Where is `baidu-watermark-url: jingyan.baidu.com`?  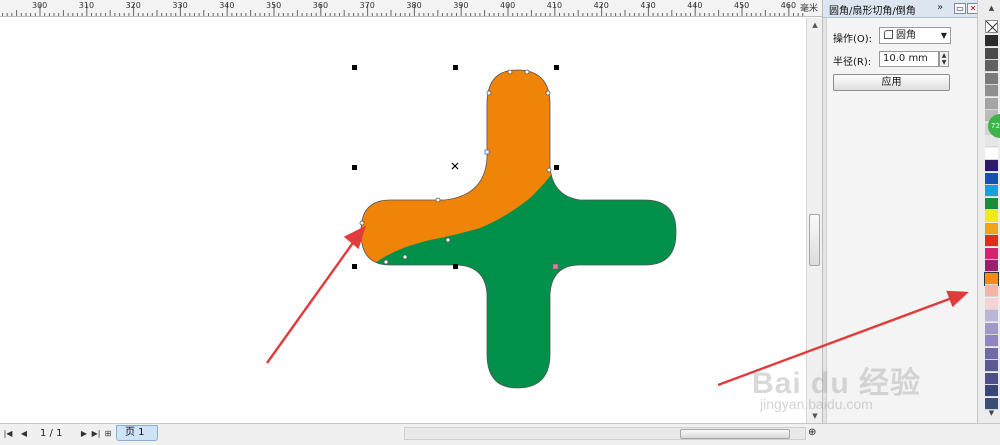 baidu-watermark-url: jingyan.baidu.com is located at coordinates (816, 404).